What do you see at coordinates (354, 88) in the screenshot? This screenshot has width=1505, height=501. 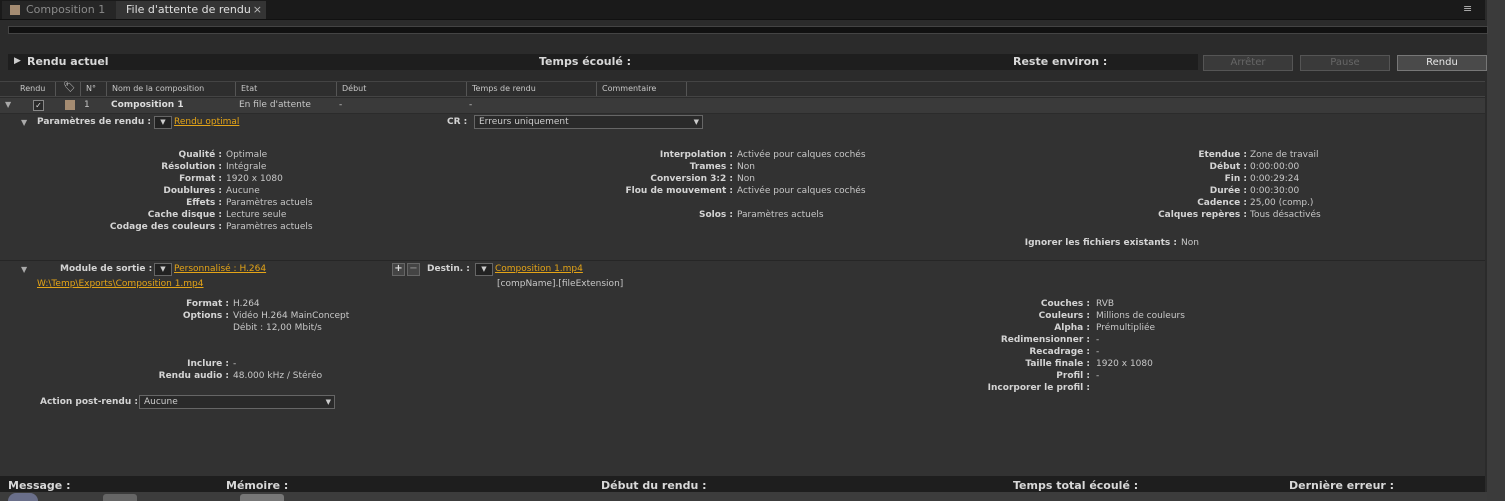 I see `column-start: Début` at bounding box center [354, 88].